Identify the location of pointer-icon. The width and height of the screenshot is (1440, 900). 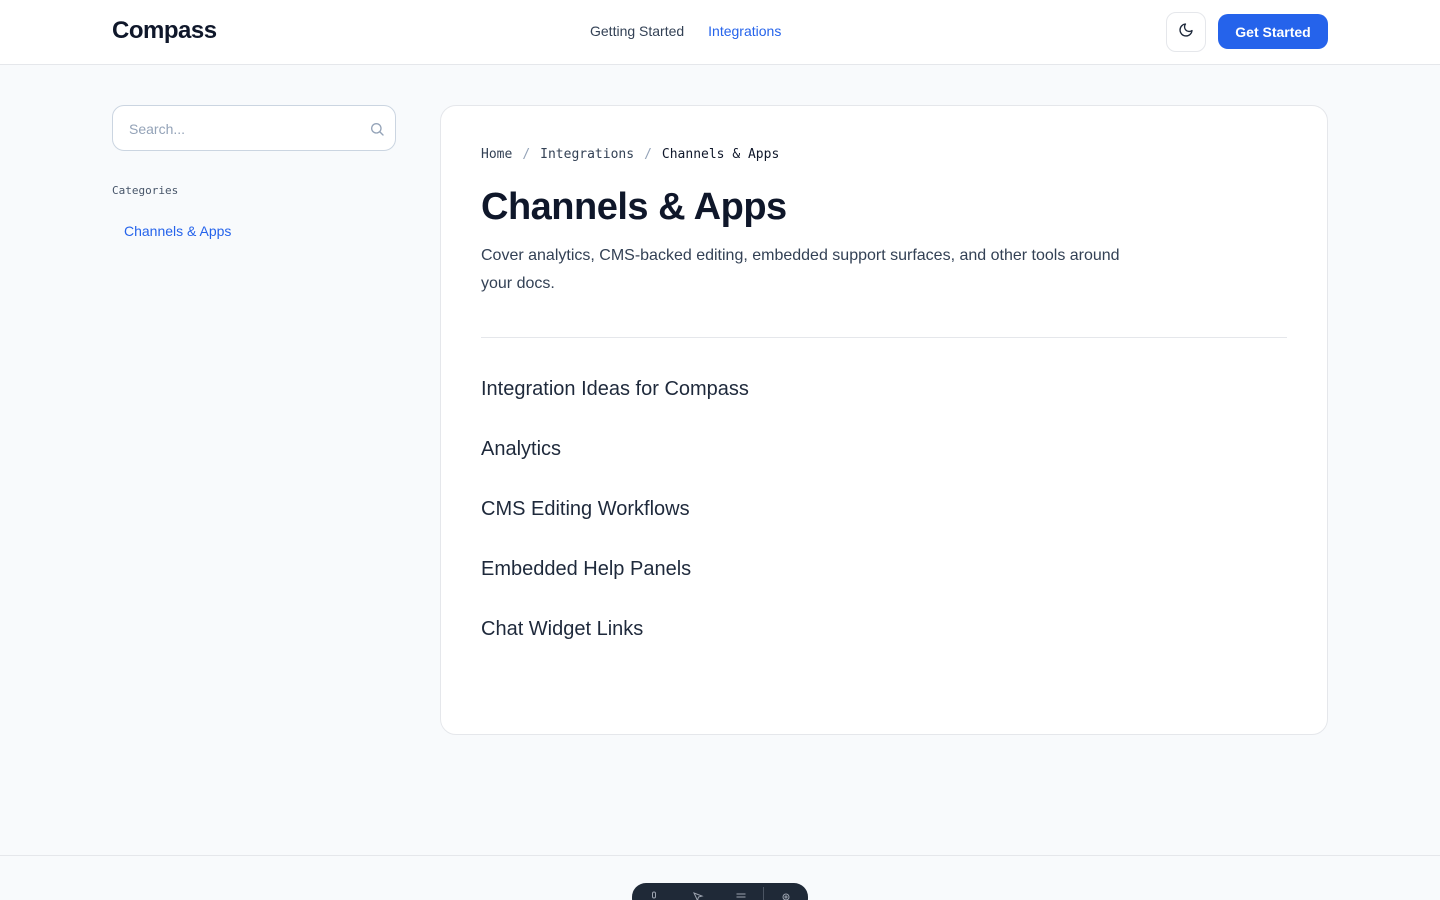
(698, 895).